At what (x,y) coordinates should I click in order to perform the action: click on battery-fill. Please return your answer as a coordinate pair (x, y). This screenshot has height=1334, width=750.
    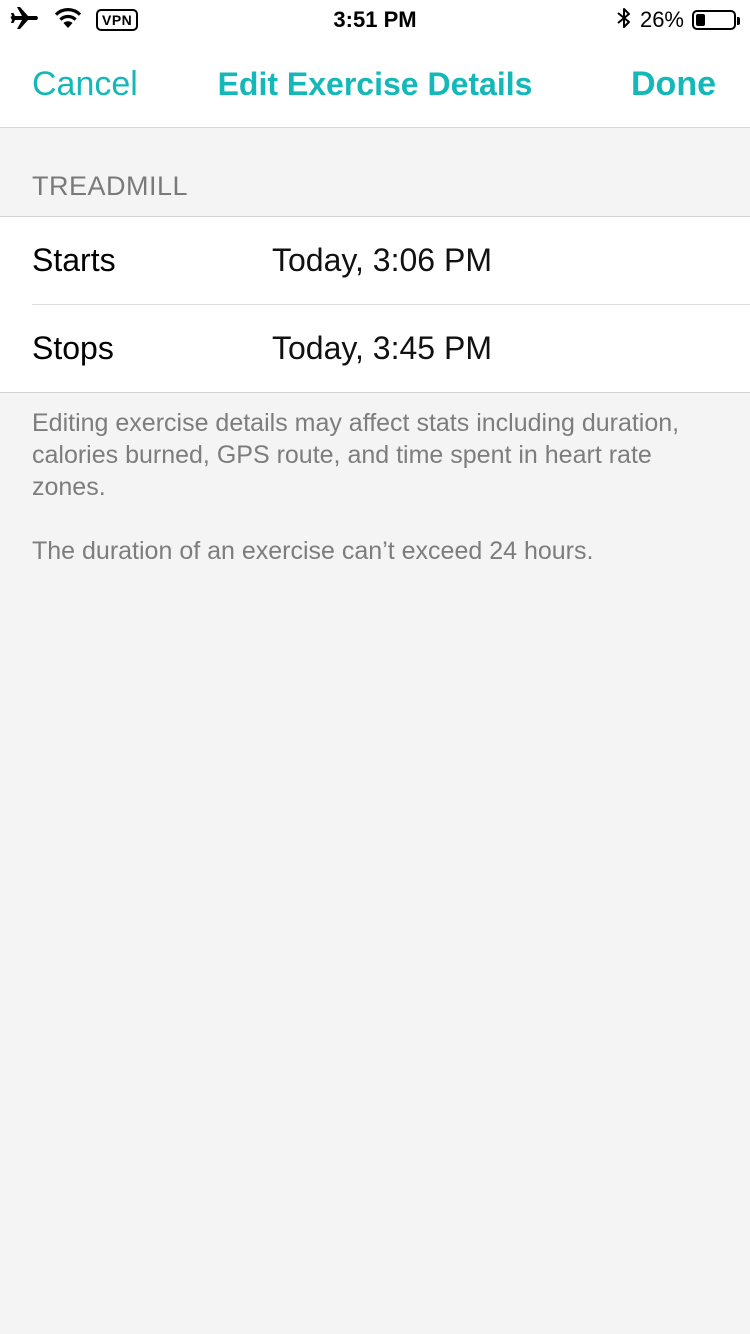
    Looking at the image, I should click on (701, 20).